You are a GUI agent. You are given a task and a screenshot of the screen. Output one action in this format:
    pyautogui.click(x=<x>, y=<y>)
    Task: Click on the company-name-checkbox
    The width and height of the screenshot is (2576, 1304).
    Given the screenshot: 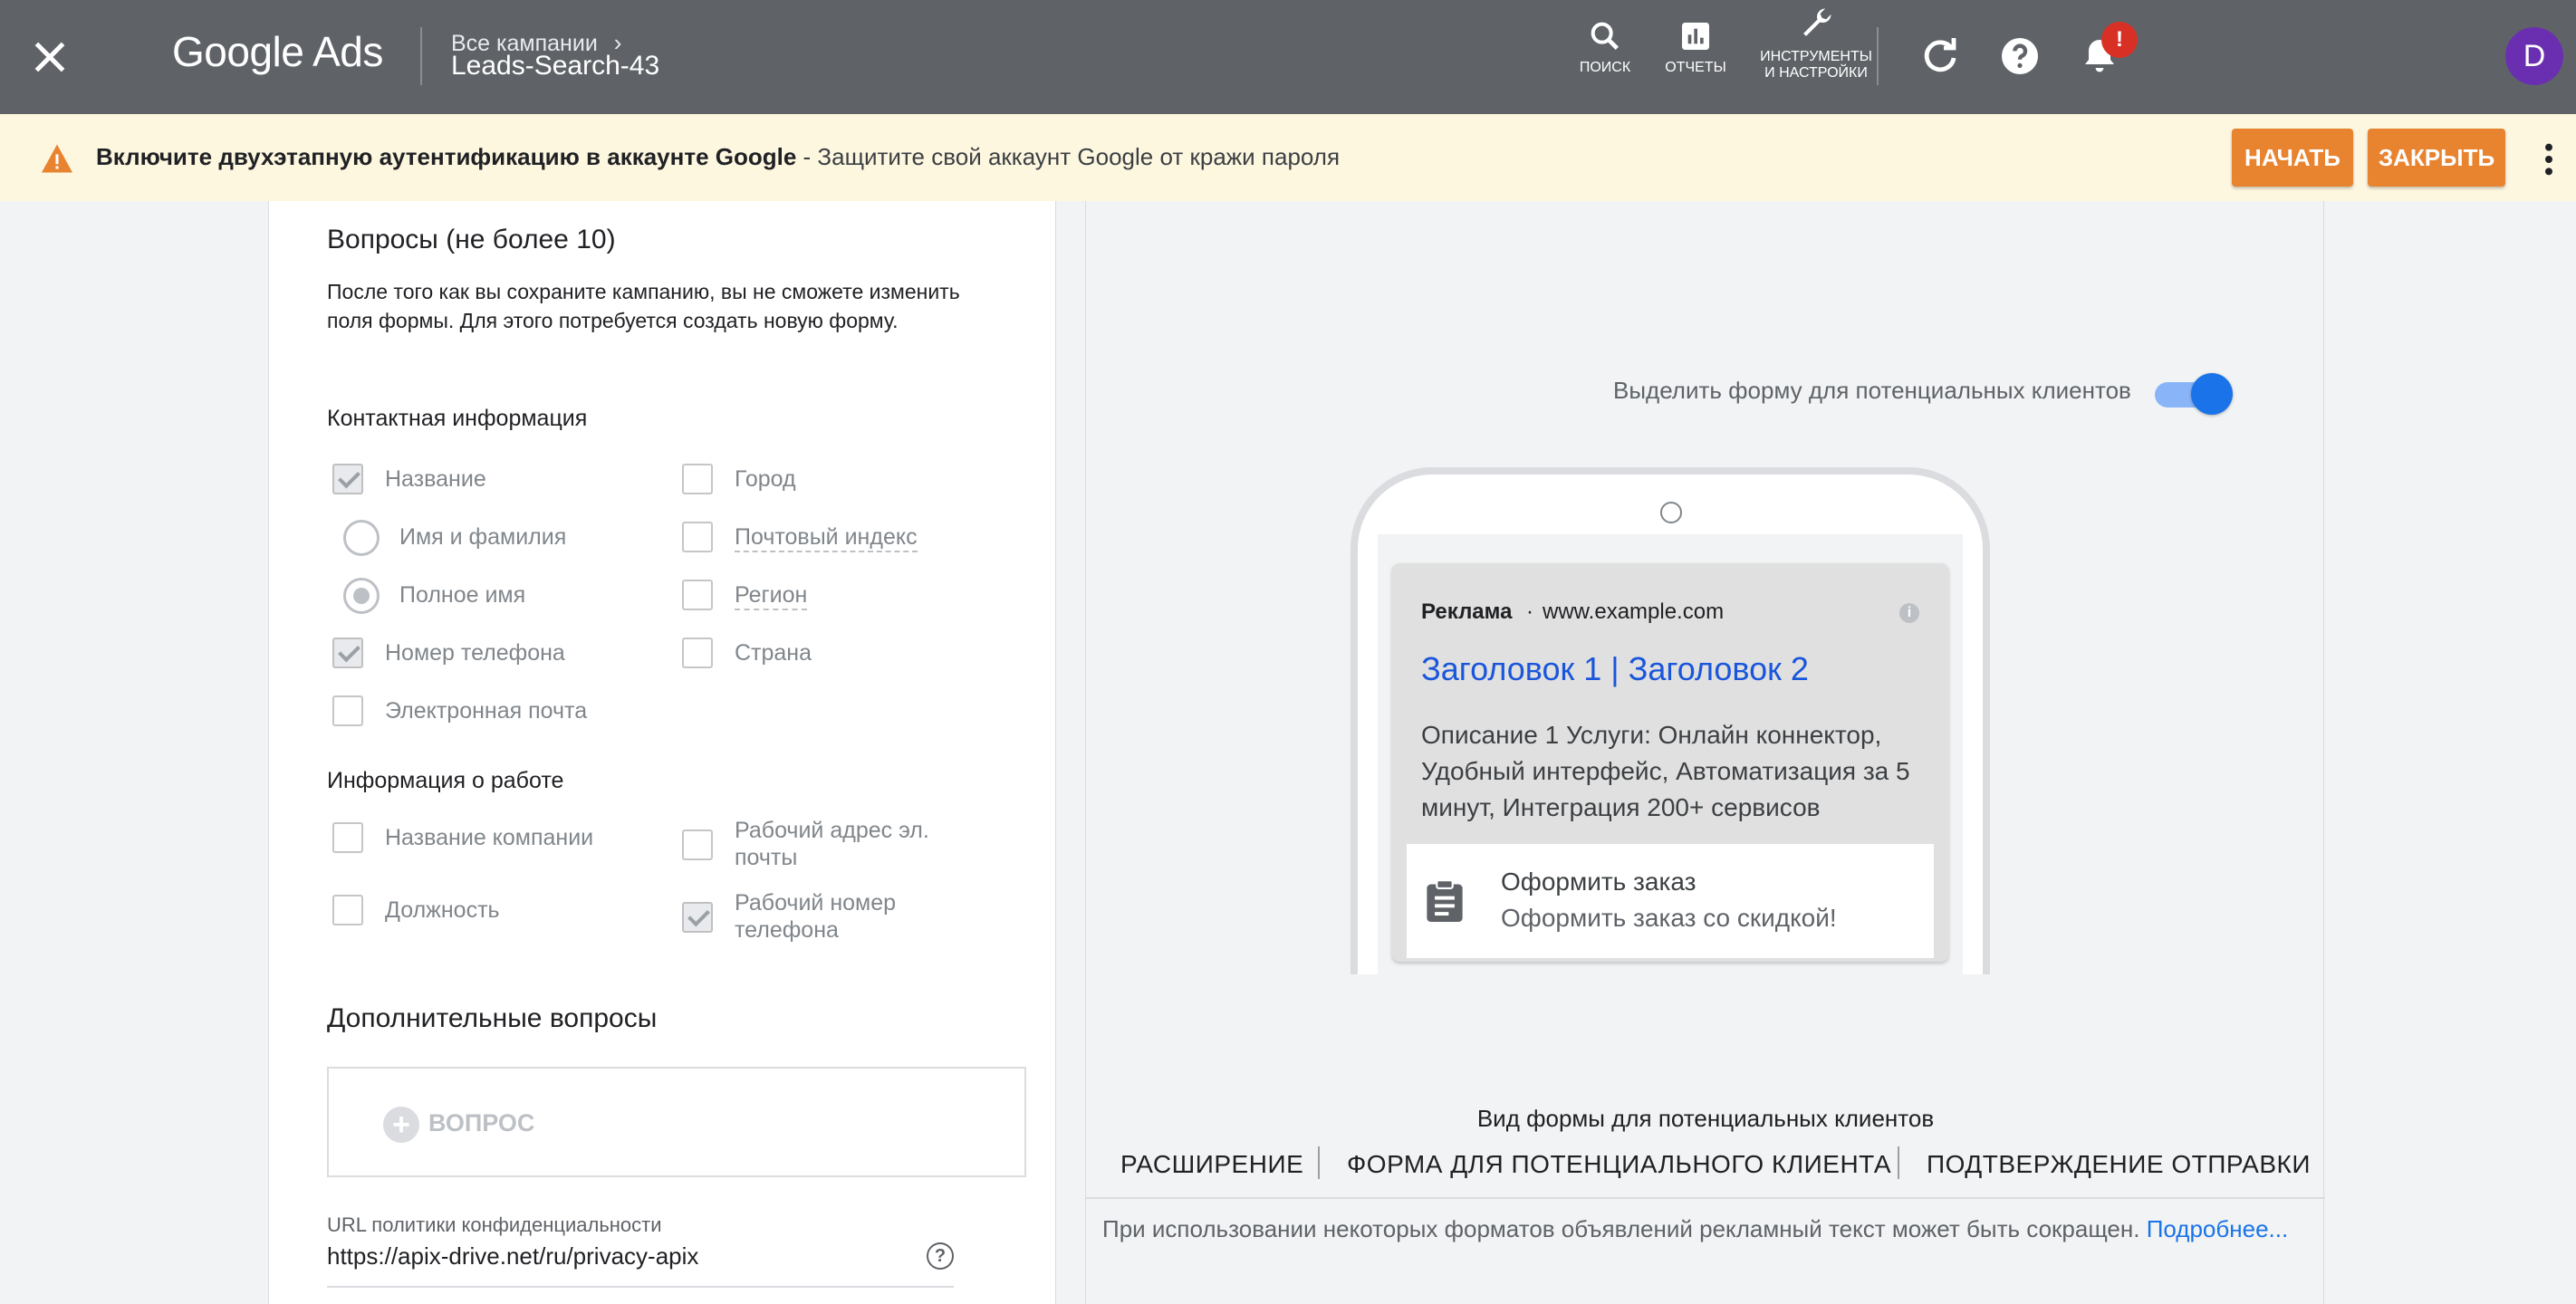 What is the action you would take?
    pyautogui.click(x=347, y=837)
    